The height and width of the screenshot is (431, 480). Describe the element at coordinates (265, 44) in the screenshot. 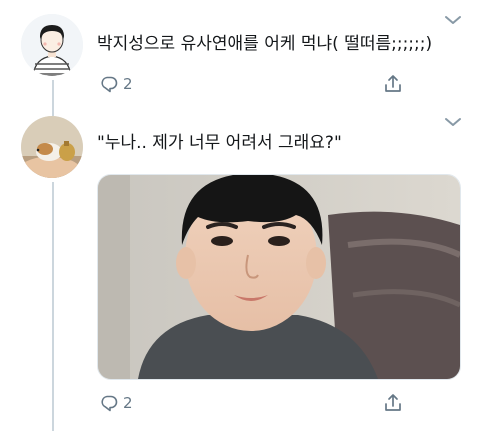

I see `tweet-text: 박지성으로 유사연애를 어케 먹냐( 떨떠름;;;;;;)` at that location.